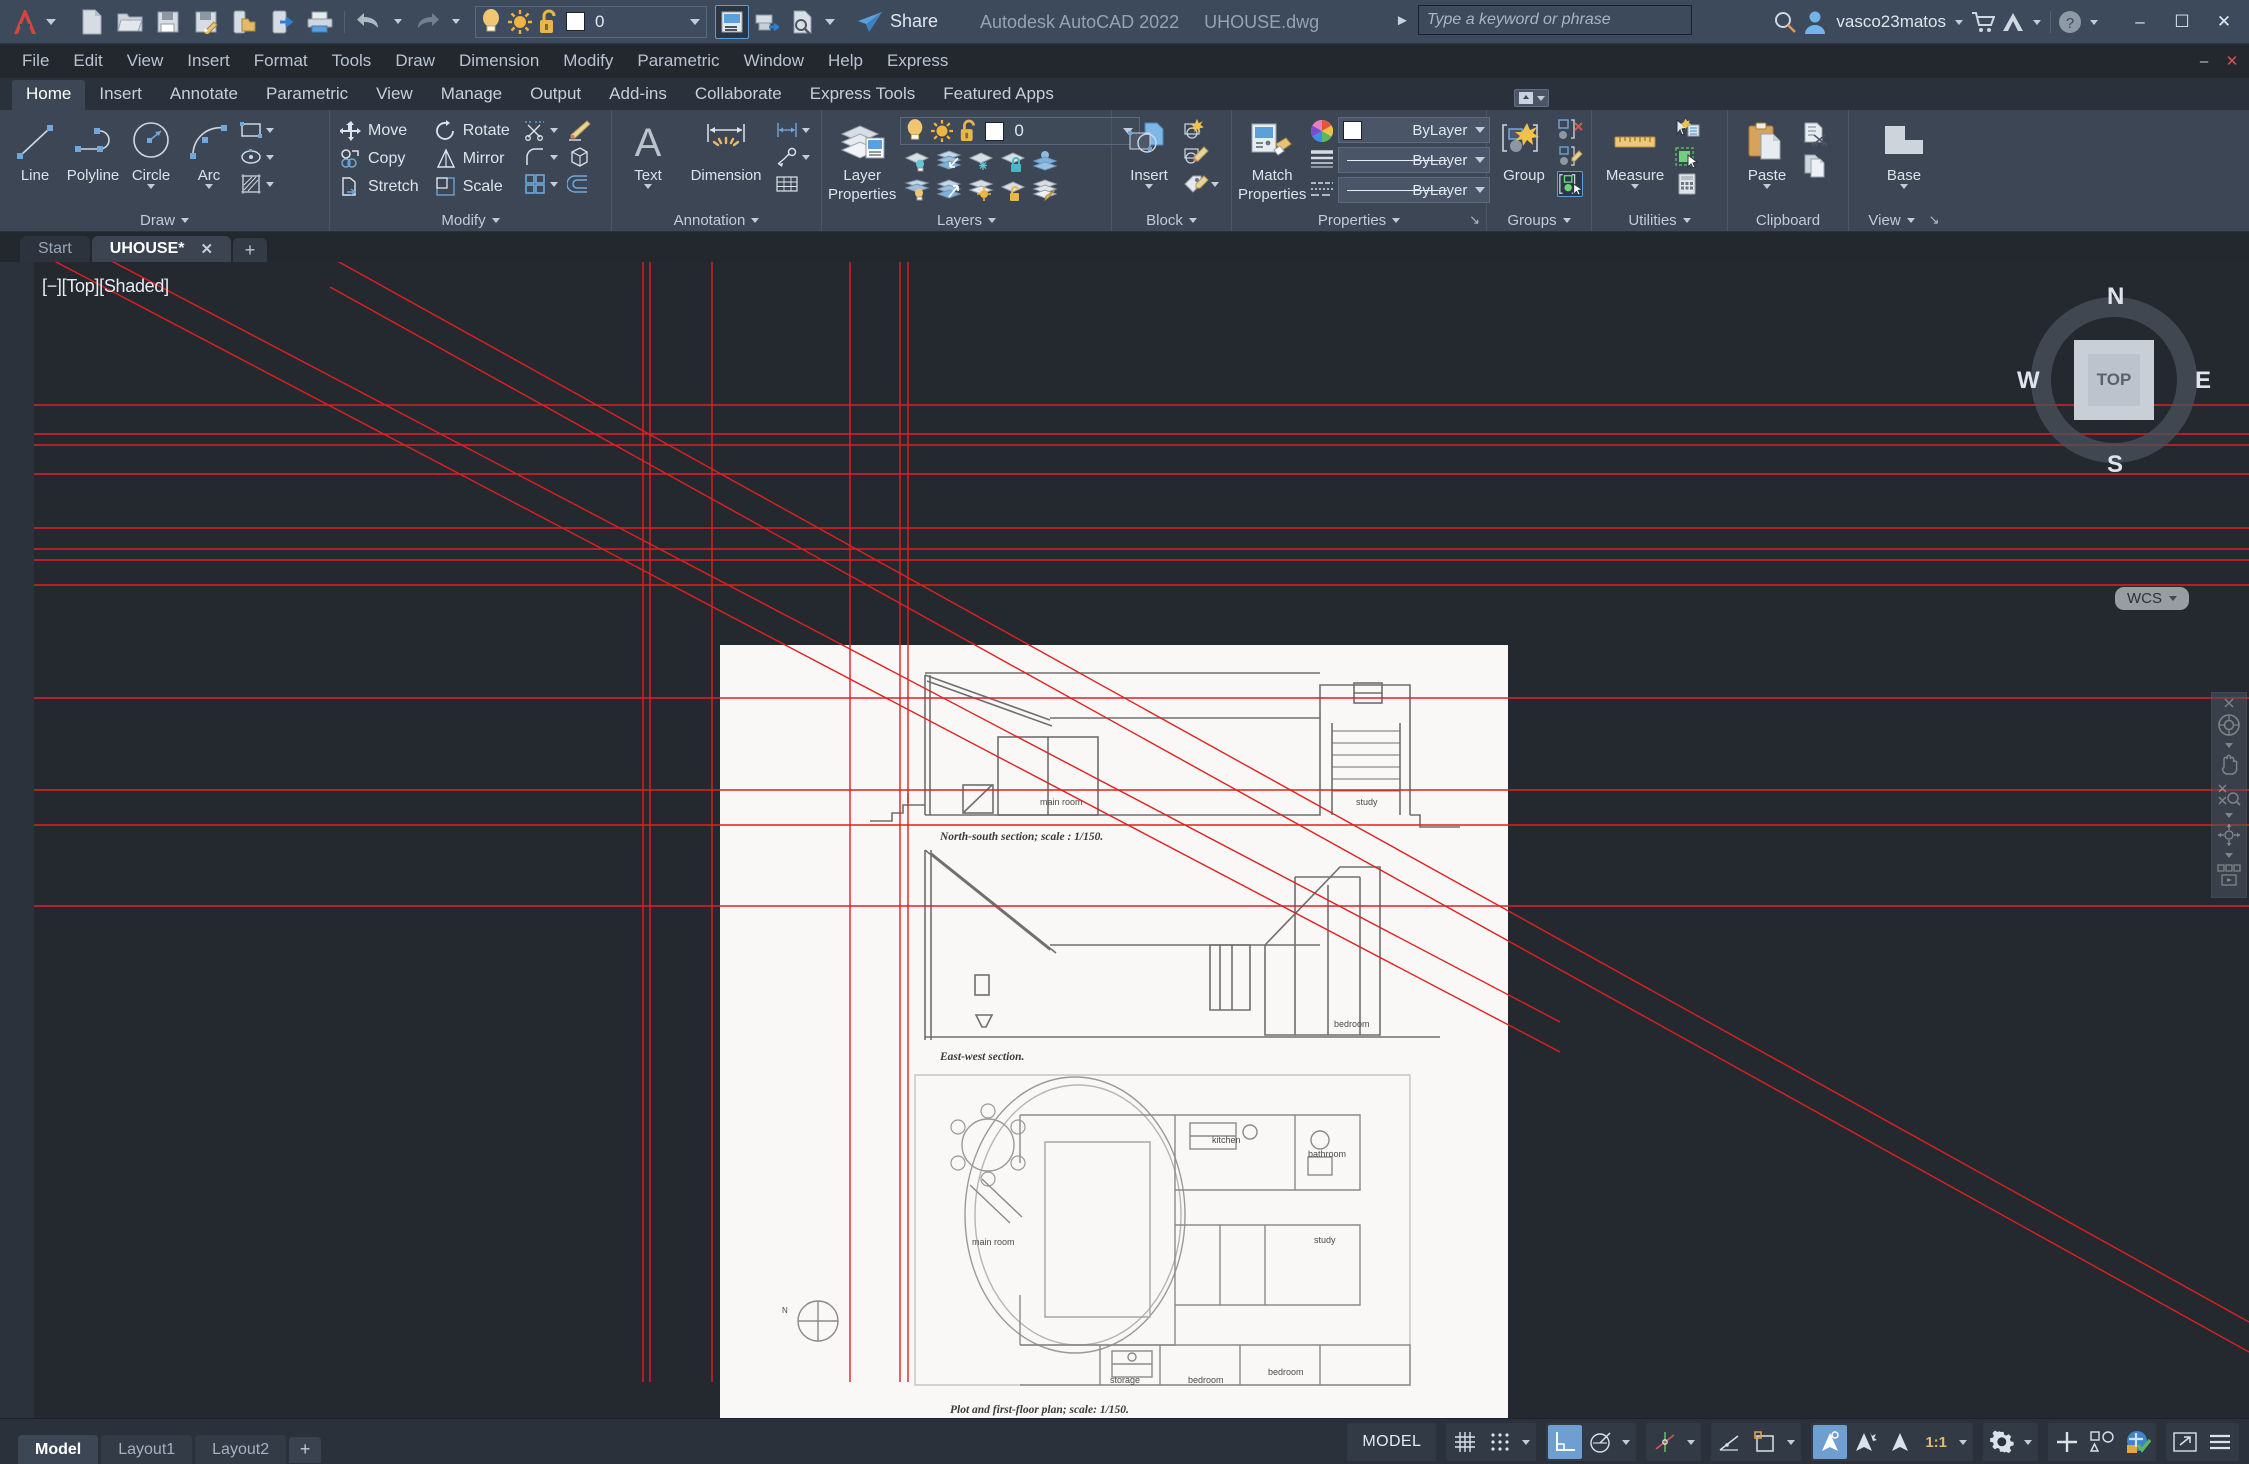  What do you see at coordinates (2229, 855) in the screenshot?
I see `orbit-caret` at bounding box center [2229, 855].